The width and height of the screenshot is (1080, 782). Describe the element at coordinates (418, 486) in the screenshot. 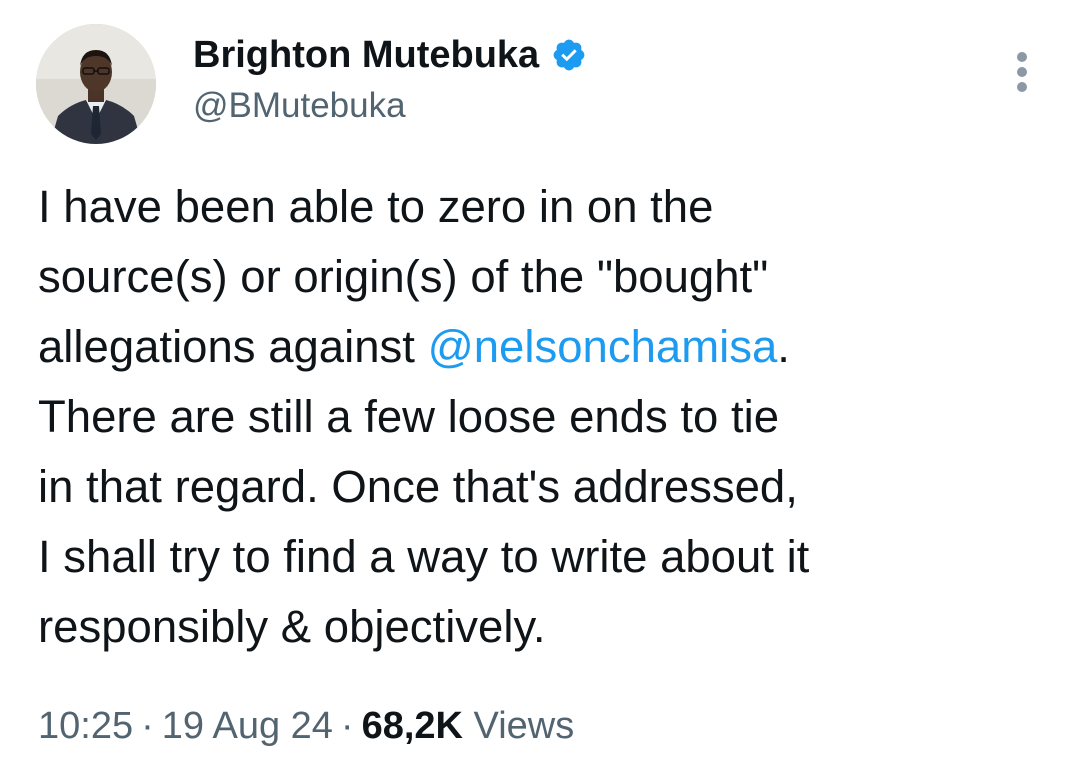

I see `tweet-text-line: in that regard. Once that's addressed,` at that location.